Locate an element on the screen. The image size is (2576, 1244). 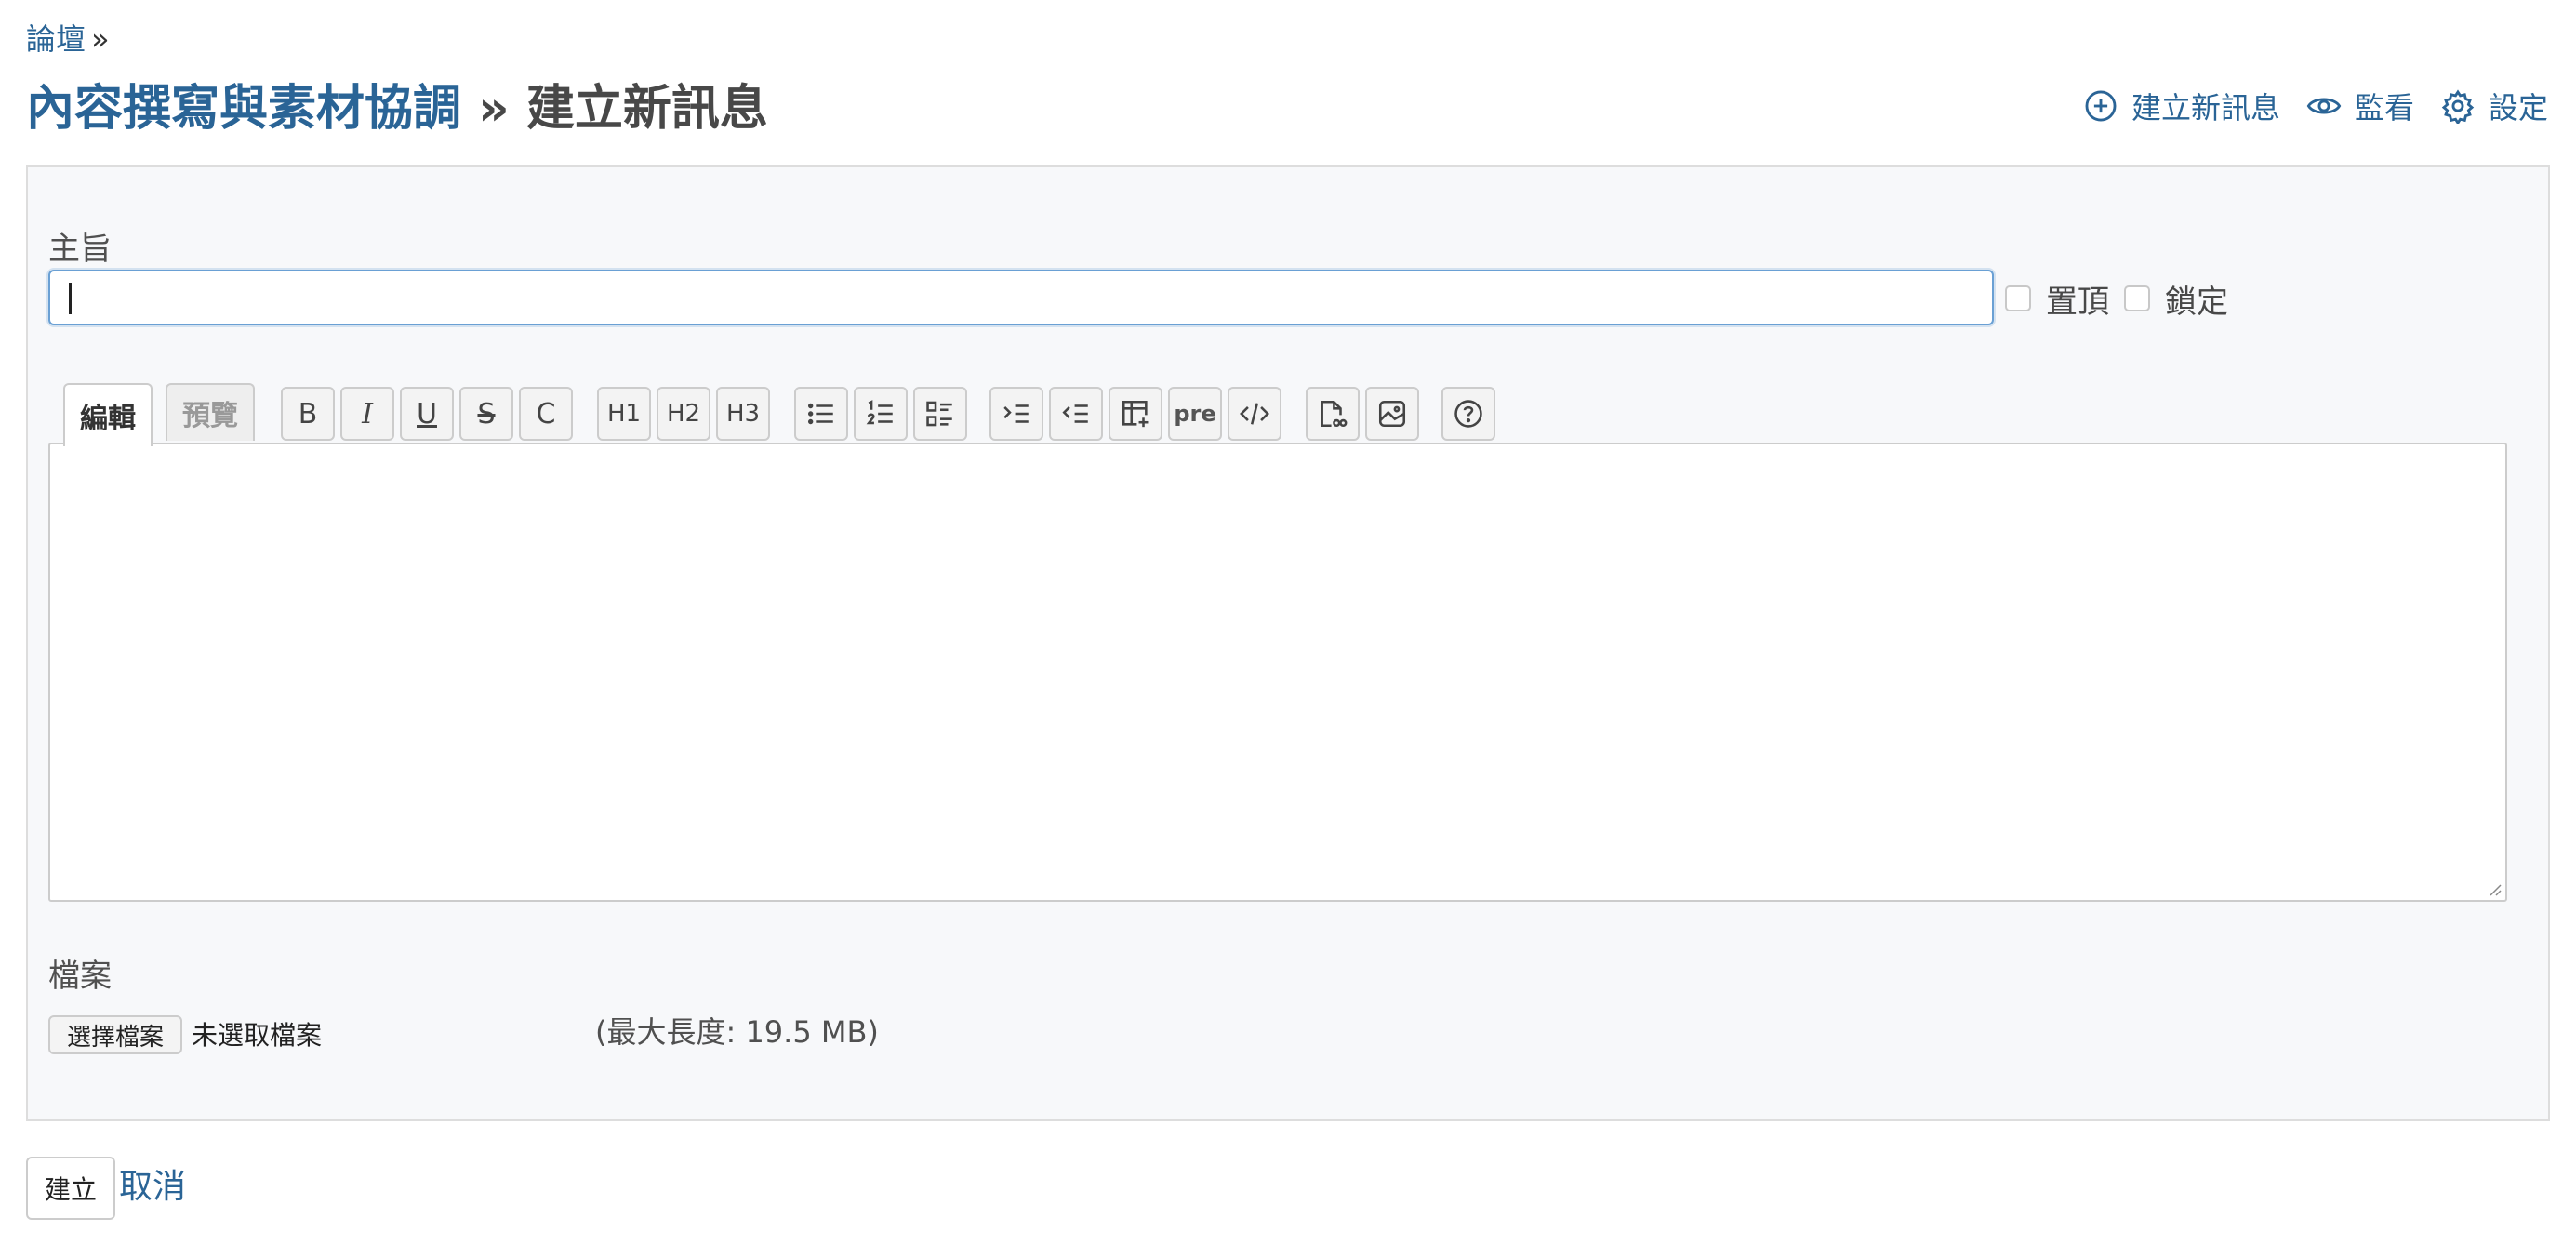
new-message-label: 建立新訊息 is located at coordinates (2205, 108).